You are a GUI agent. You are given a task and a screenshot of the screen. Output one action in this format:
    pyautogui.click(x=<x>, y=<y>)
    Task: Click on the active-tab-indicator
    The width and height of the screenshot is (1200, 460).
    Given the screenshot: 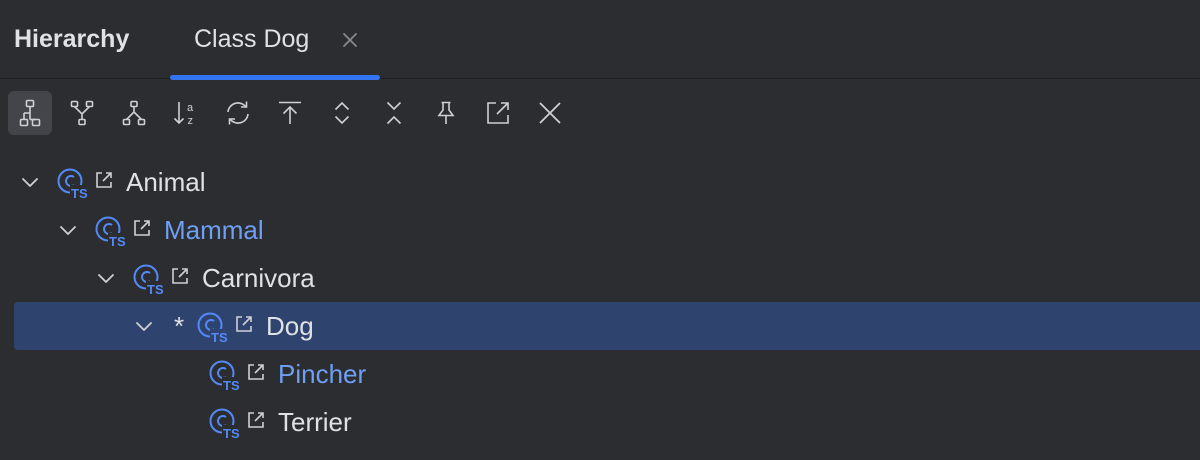 What is the action you would take?
    pyautogui.click(x=275, y=77)
    